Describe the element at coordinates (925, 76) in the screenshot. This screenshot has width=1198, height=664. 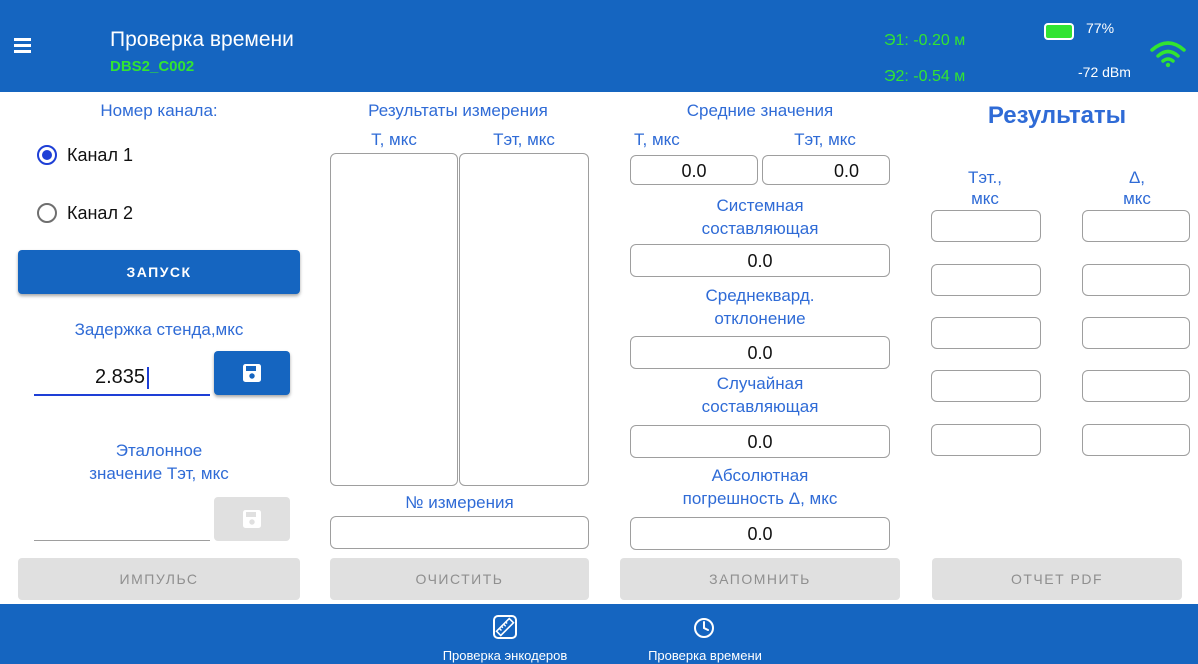
I see `encoder2-readout: Э2: -0.54 м` at that location.